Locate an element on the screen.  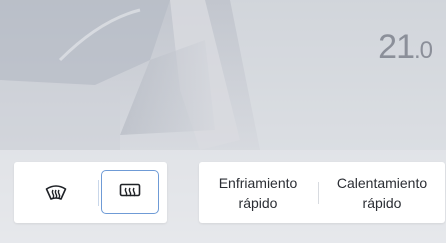
defrost-divider is located at coordinates (98, 193).